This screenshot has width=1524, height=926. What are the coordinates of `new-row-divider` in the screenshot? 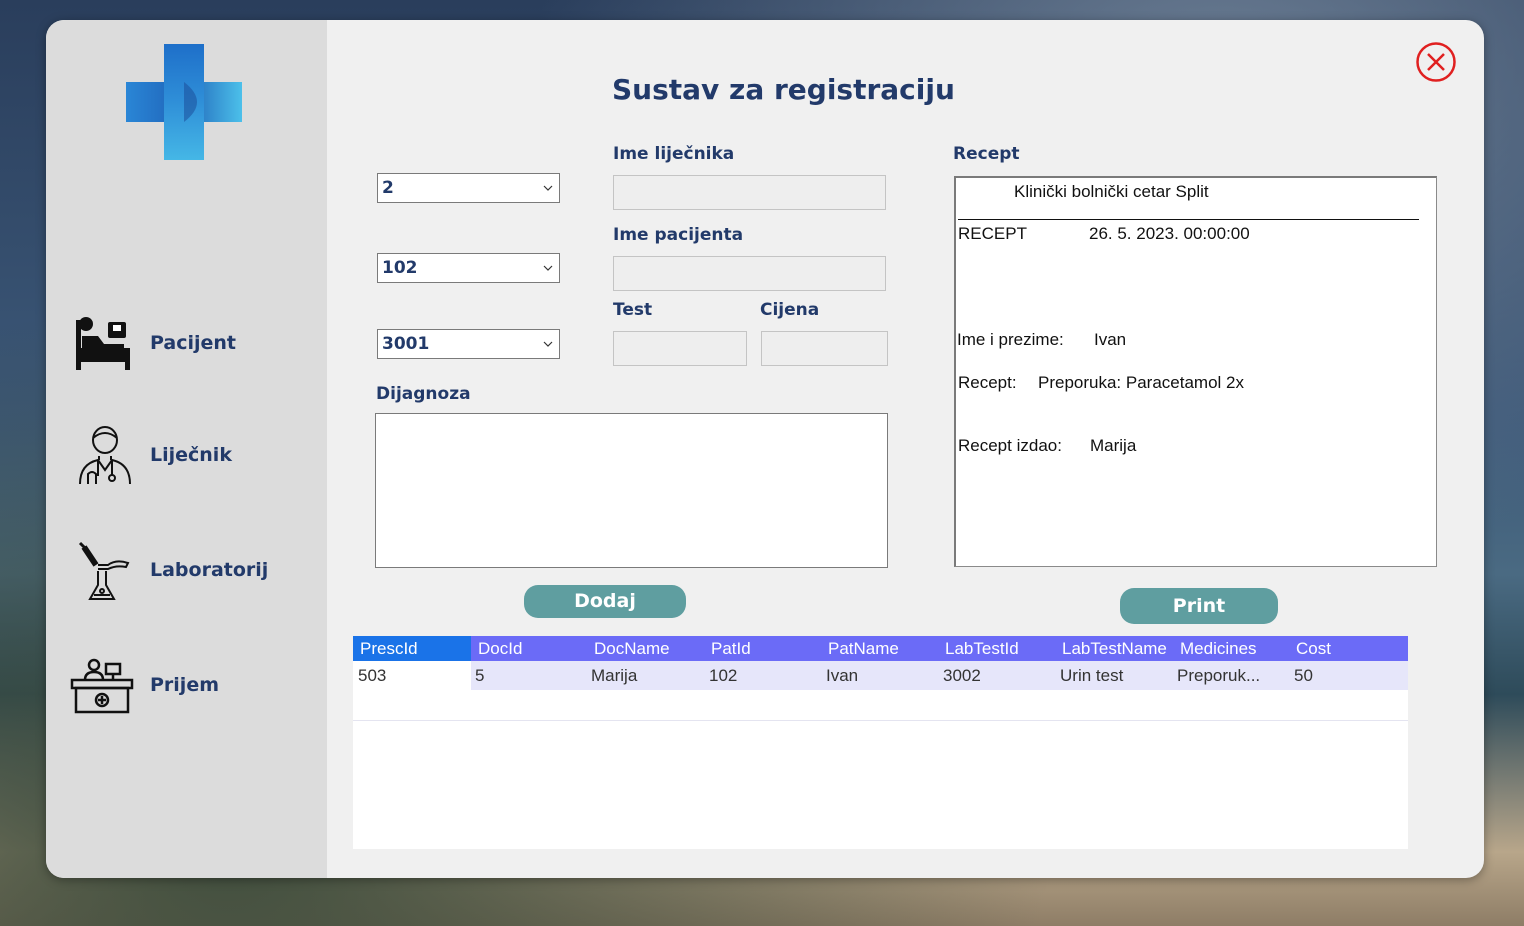 It's located at (880, 720).